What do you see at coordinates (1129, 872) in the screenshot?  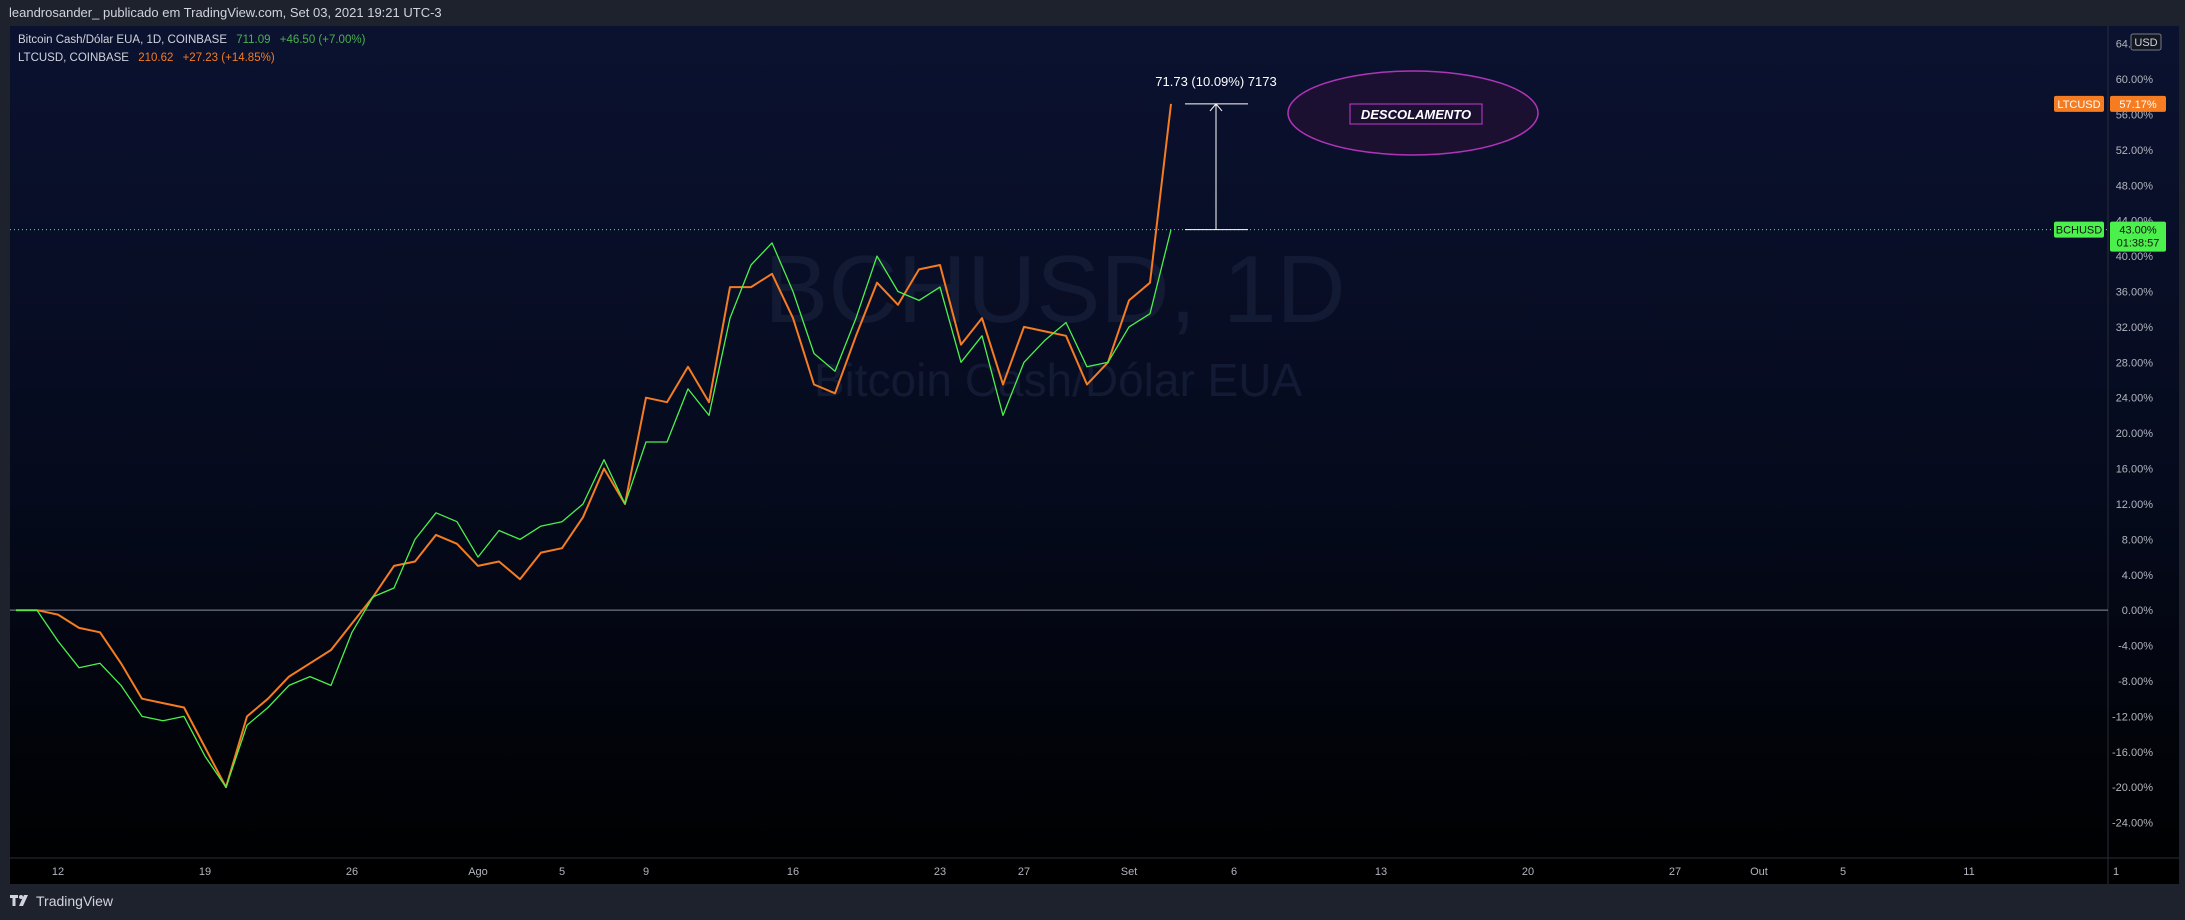 I see `x-tick-label: Set` at bounding box center [1129, 872].